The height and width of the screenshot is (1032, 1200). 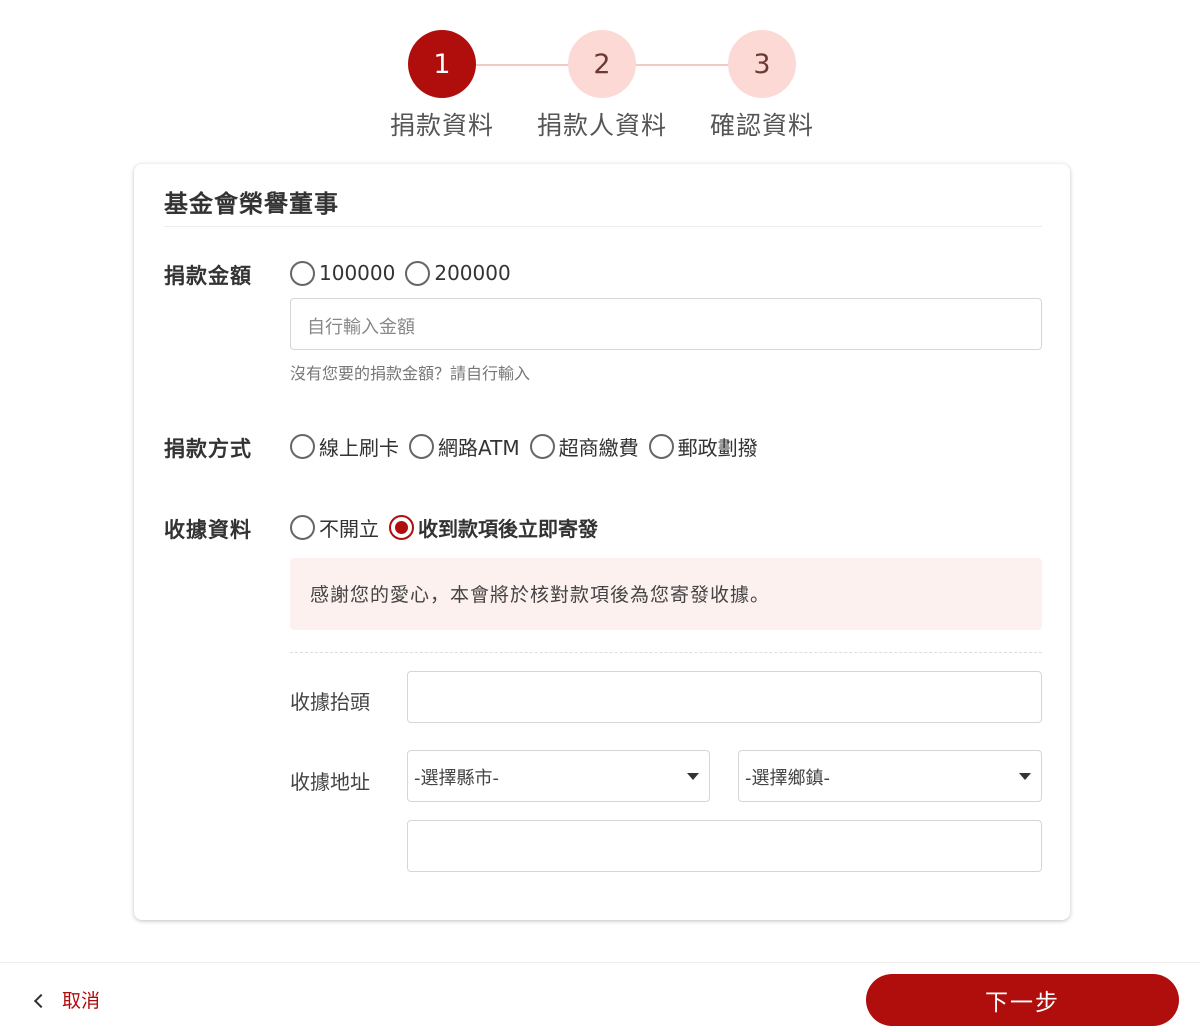 I want to click on receipt-option-label: 不開立, so click(x=349, y=528).